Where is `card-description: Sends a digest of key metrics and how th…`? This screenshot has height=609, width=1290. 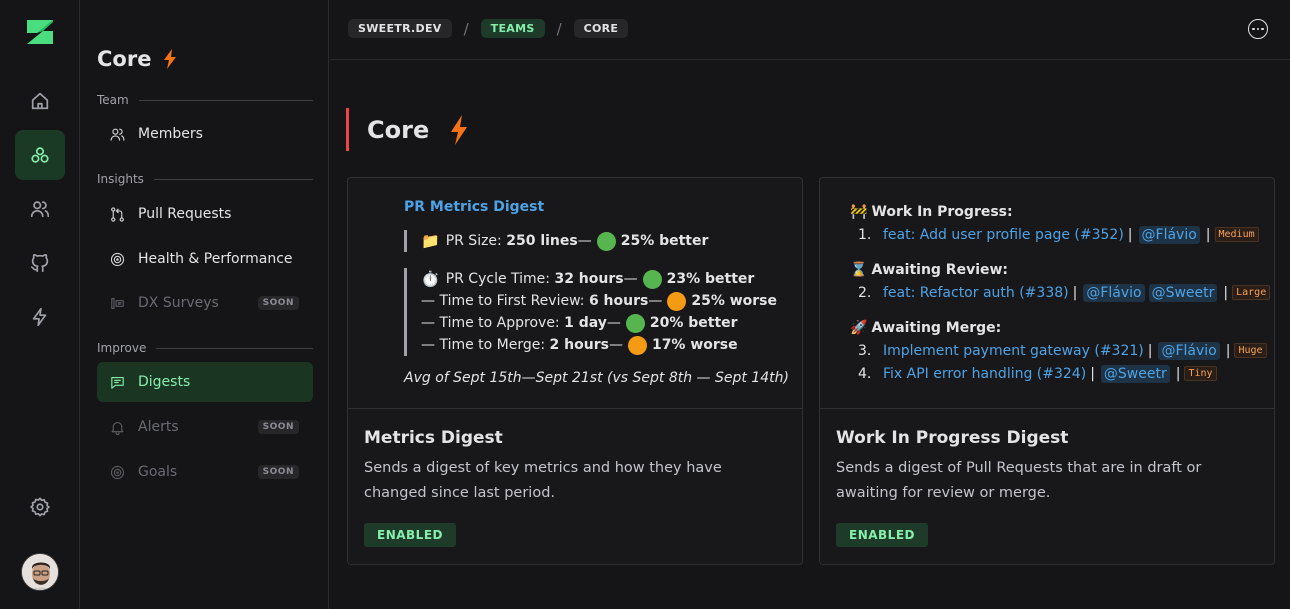 card-description: Sends a digest of key metrics and how th… is located at coordinates (543, 480).